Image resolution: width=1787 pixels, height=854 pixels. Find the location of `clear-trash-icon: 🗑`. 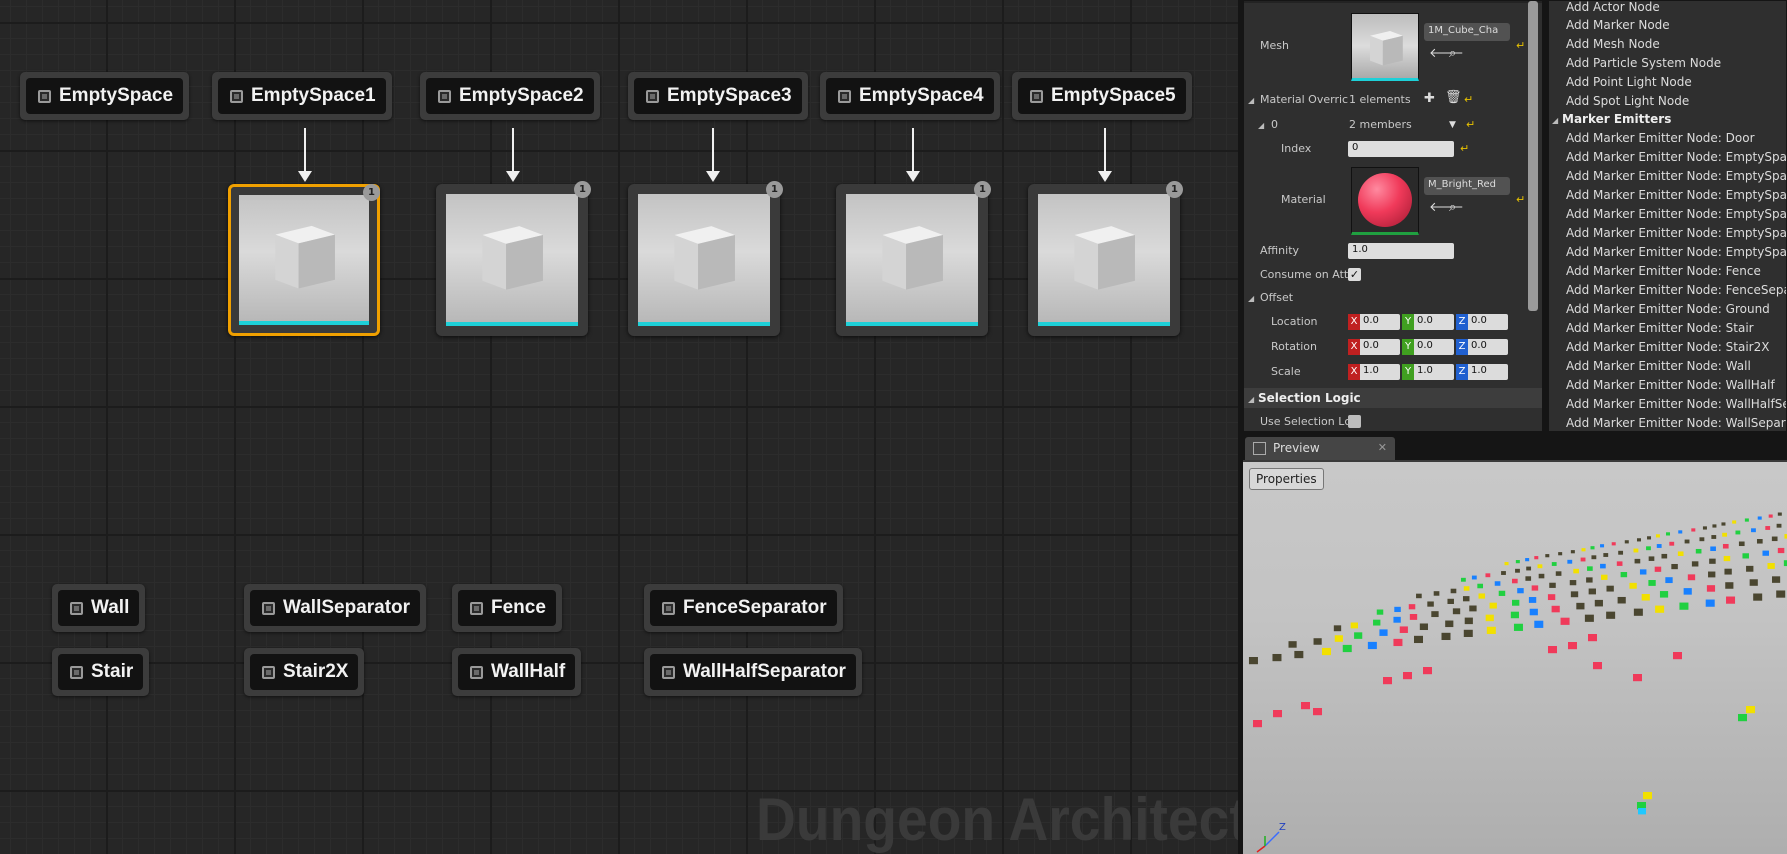

clear-trash-icon: 🗑 is located at coordinates (1453, 98).